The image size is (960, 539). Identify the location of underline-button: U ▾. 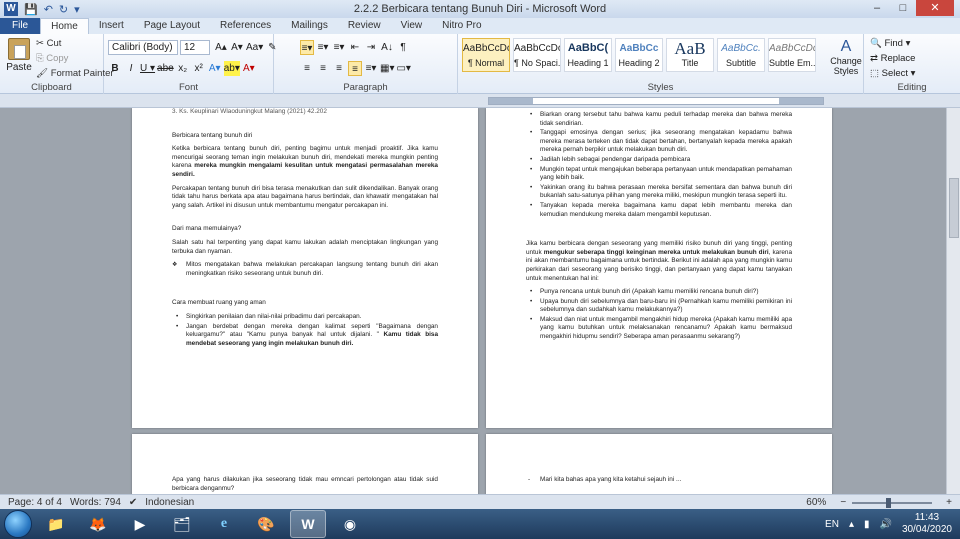
(147, 68).